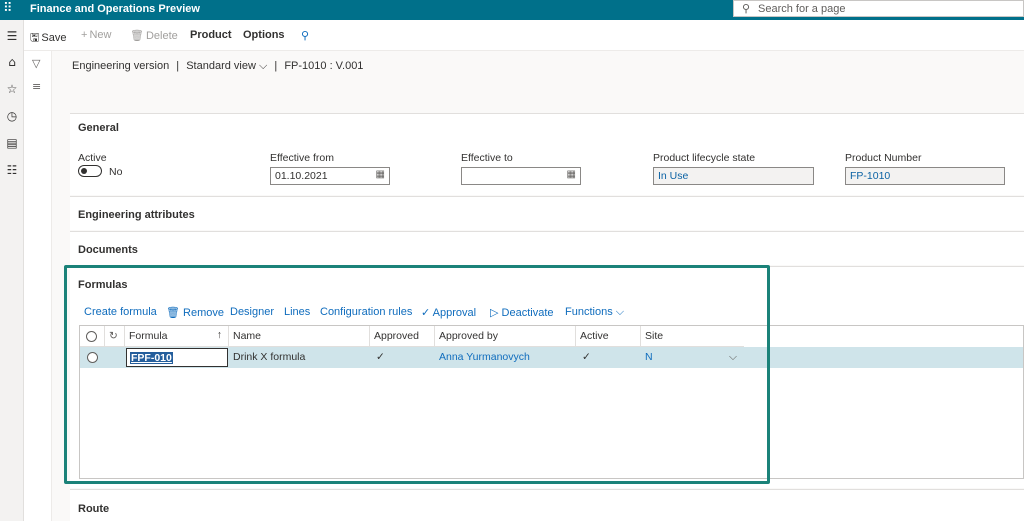 The width and height of the screenshot is (1024, 521). What do you see at coordinates (96, 35) in the screenshot?
I see `new-button: + New` at bounding box center [96, 35].